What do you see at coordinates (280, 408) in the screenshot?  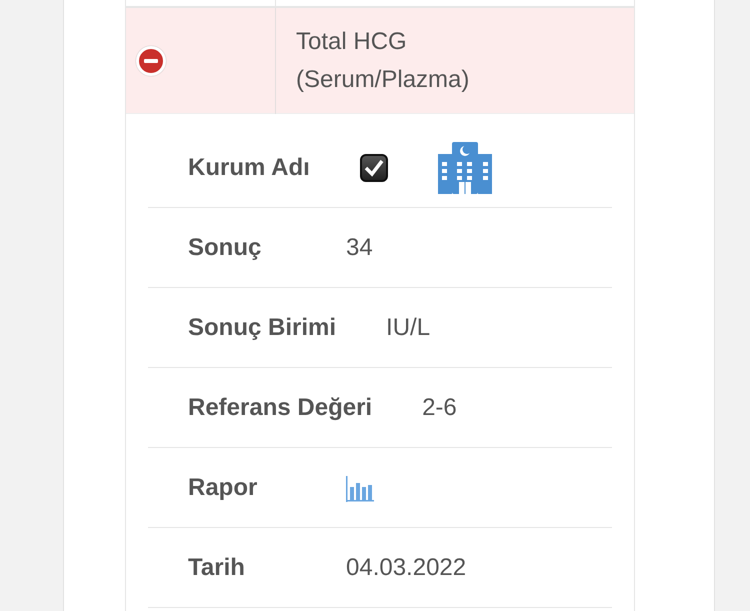 I see `field-label: Referans Değeri` at bounding box center [280, 408].